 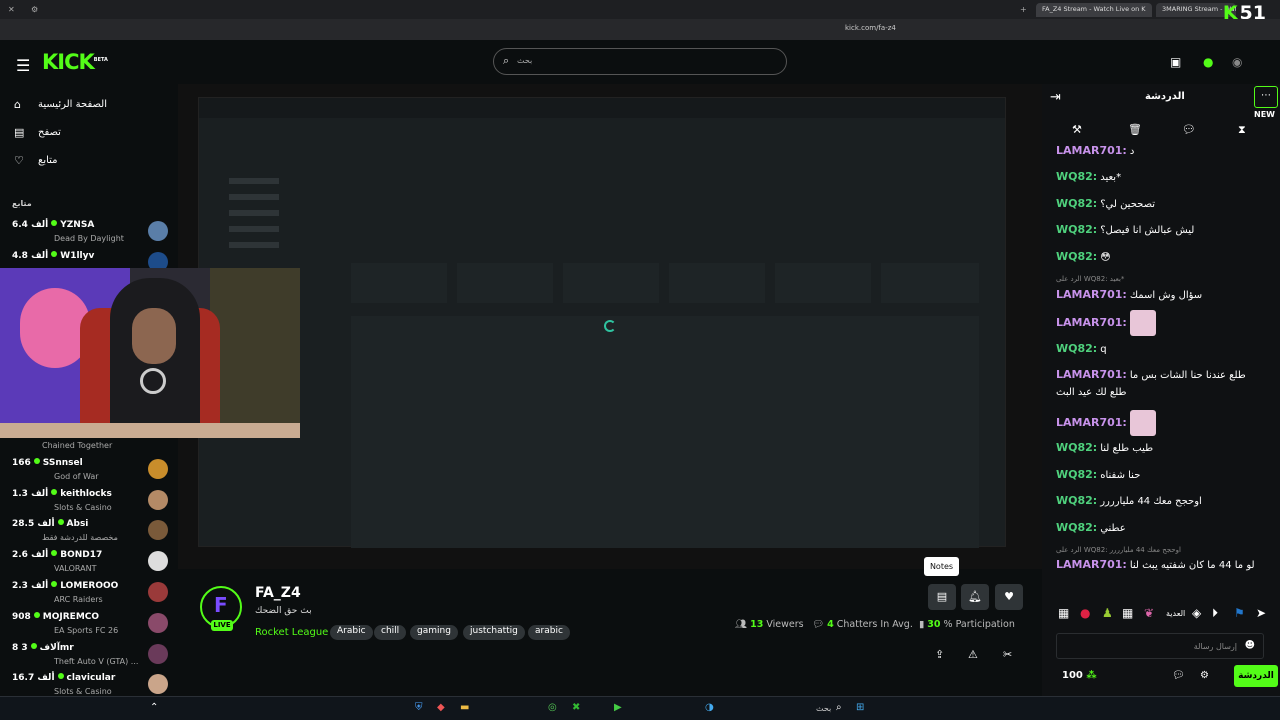 I want to click on emote-icon: ❦, so click(x=1149, y=613).